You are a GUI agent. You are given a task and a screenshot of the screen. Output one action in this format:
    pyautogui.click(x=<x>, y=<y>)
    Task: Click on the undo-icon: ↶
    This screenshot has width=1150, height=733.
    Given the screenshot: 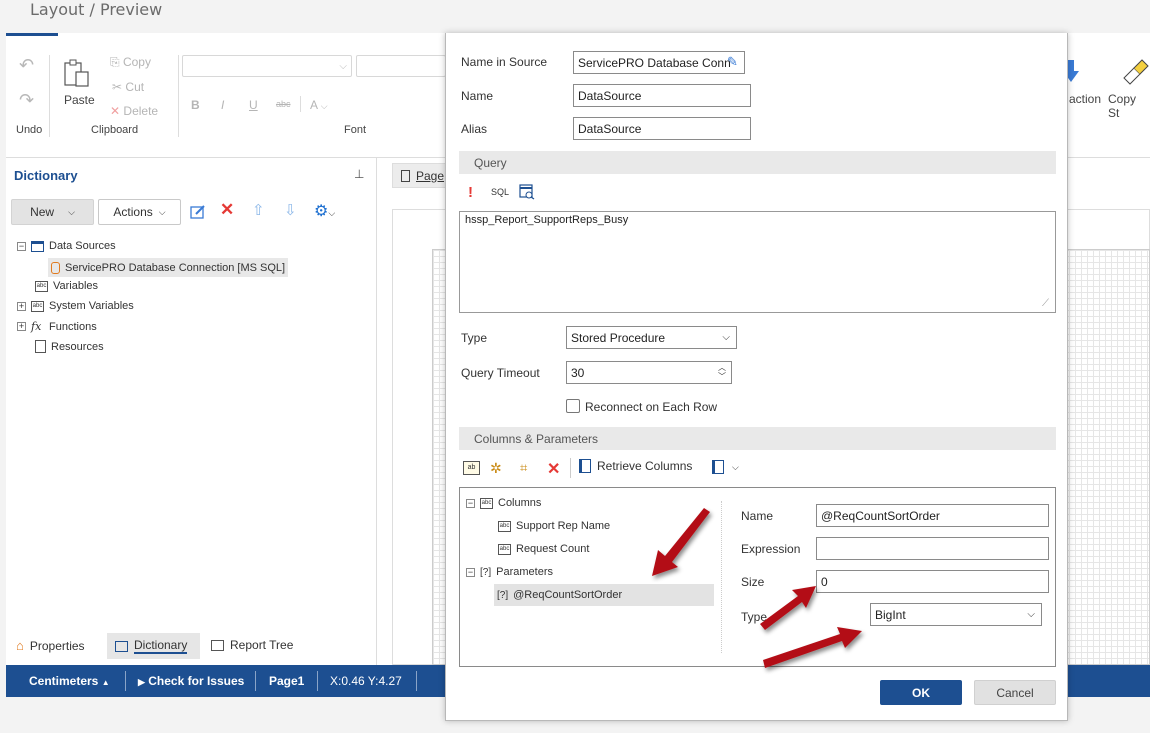 What is the action you would take?
    pyautogui.click(x=26, y=65)
    